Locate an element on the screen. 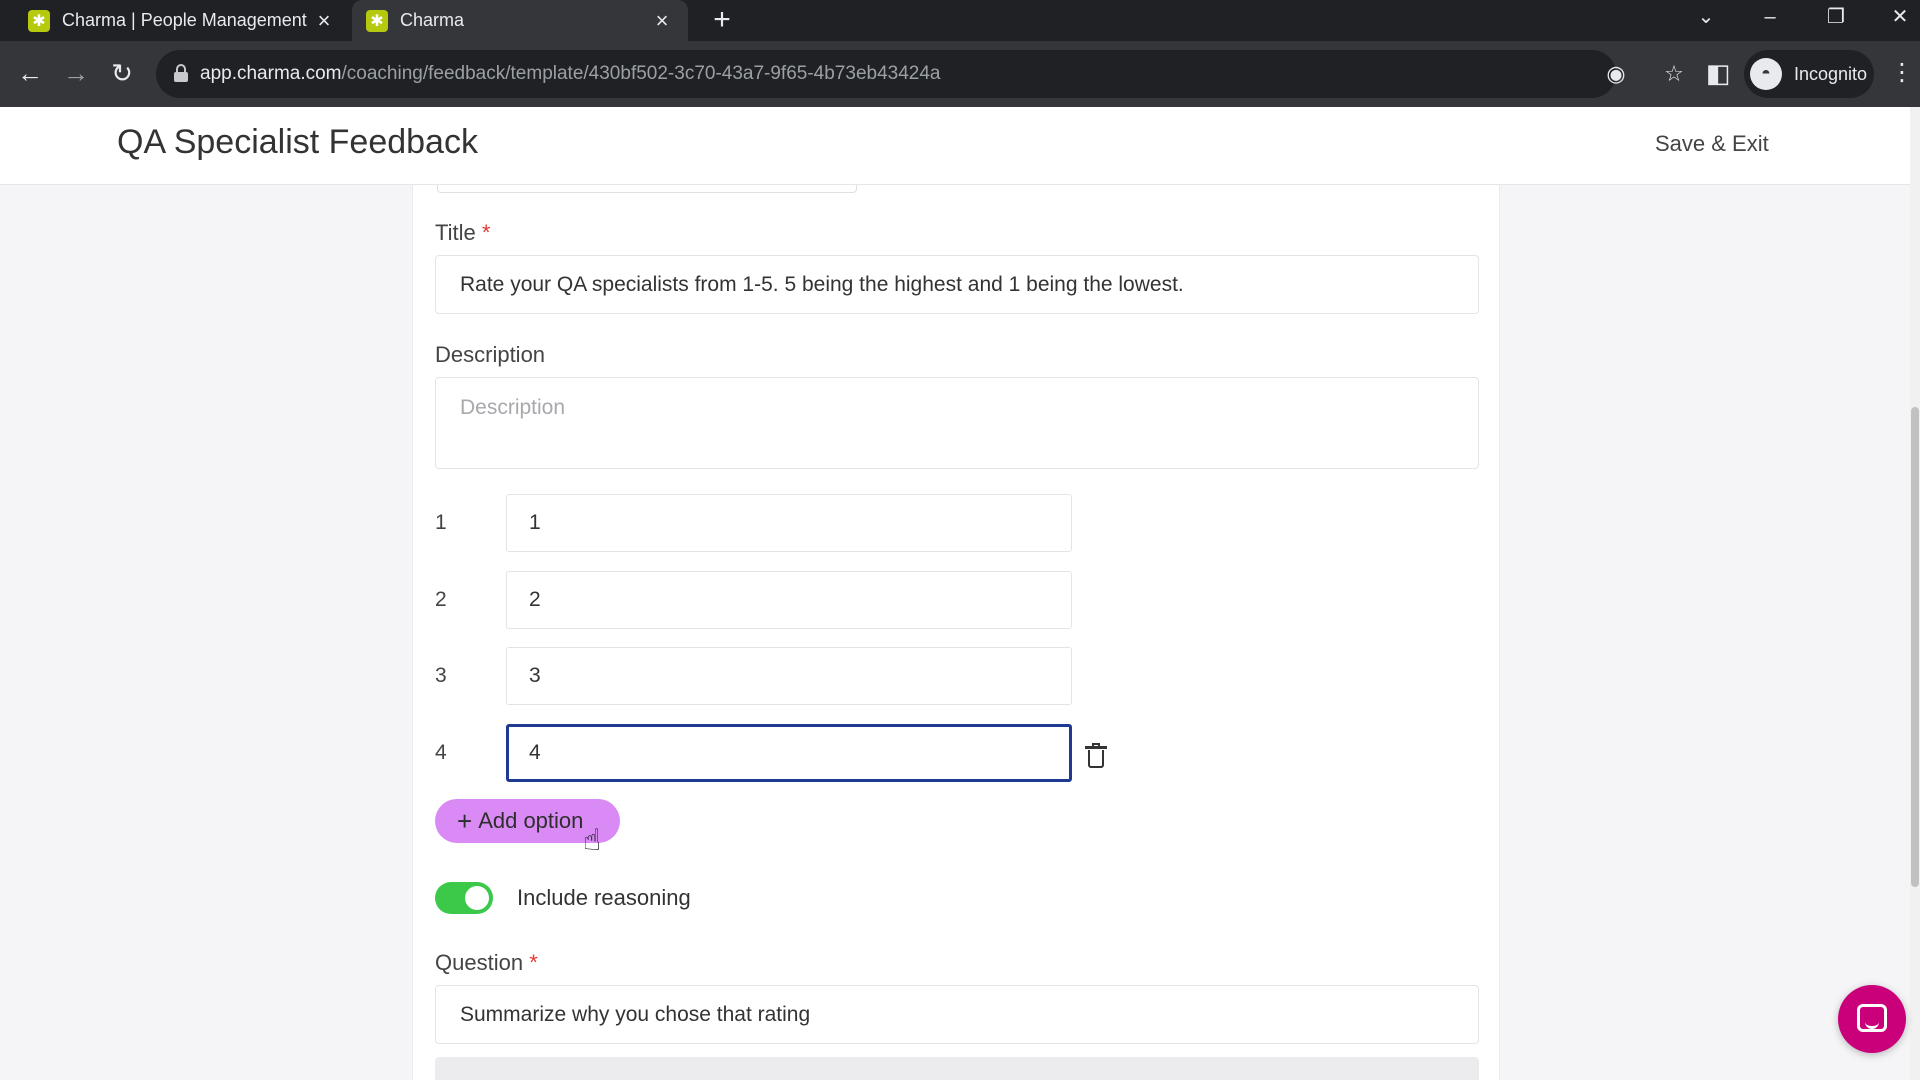 Image resolution: width=1920 pixels, height=1080 pixels. add-option-label: Add option is located at coordinates (531, 820).